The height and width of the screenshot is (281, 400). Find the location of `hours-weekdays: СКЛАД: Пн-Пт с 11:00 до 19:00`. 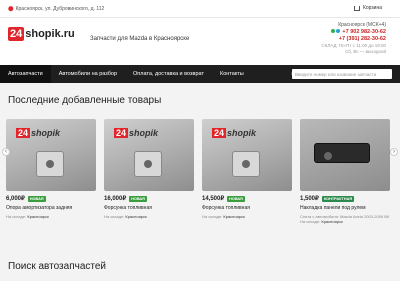

hours-weekdays: СКЛАД: Пн-Пт с 11:00 до 19:00 is located at coordinates (353, 45).